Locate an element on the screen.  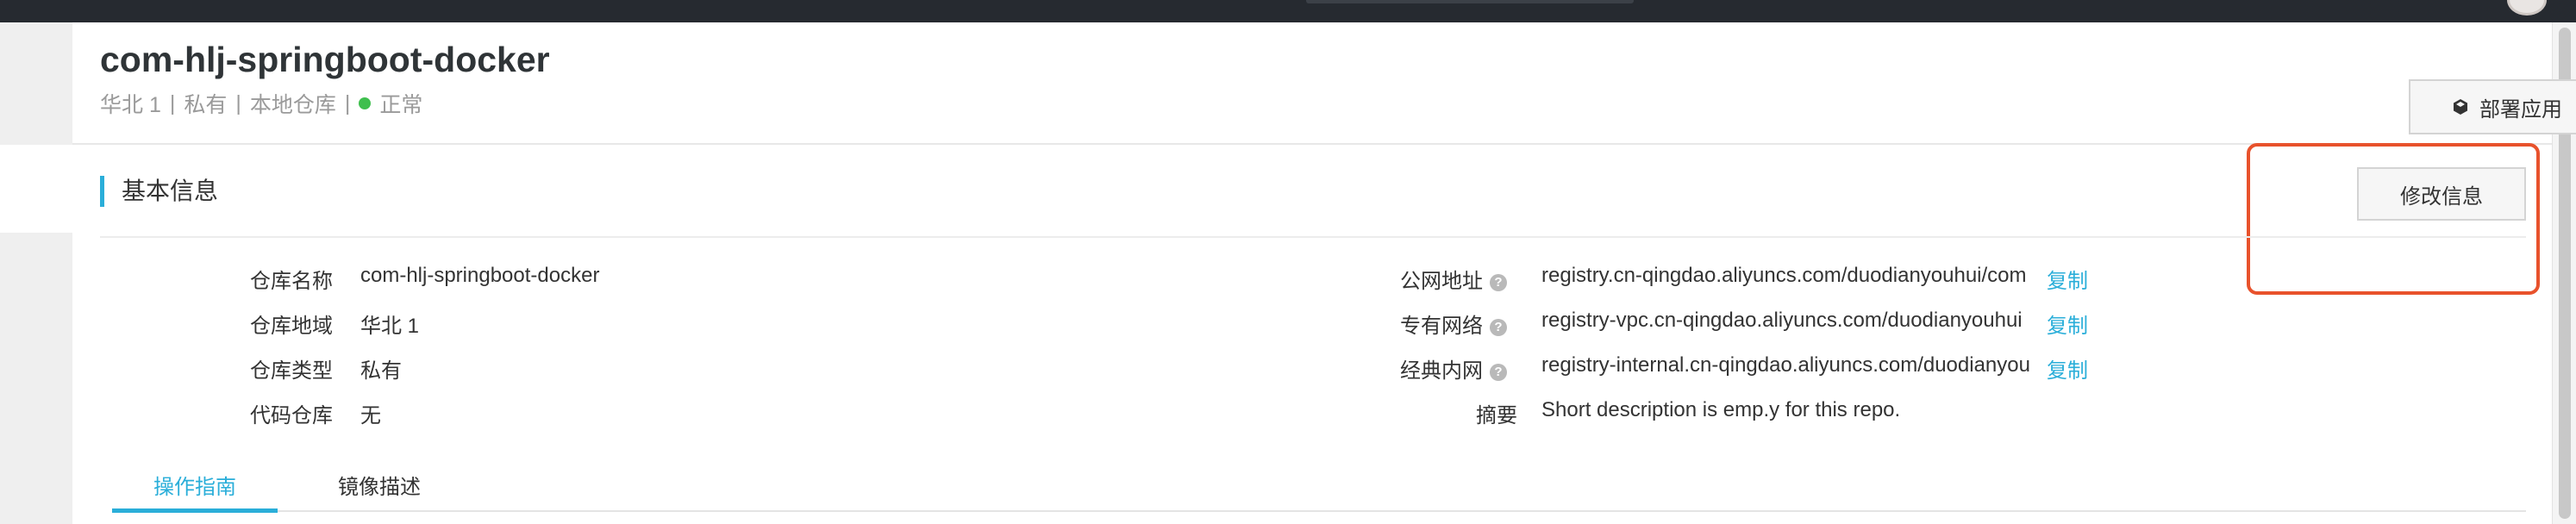
public-address-label: 公网地址? is located at coordinates (1453, 279).